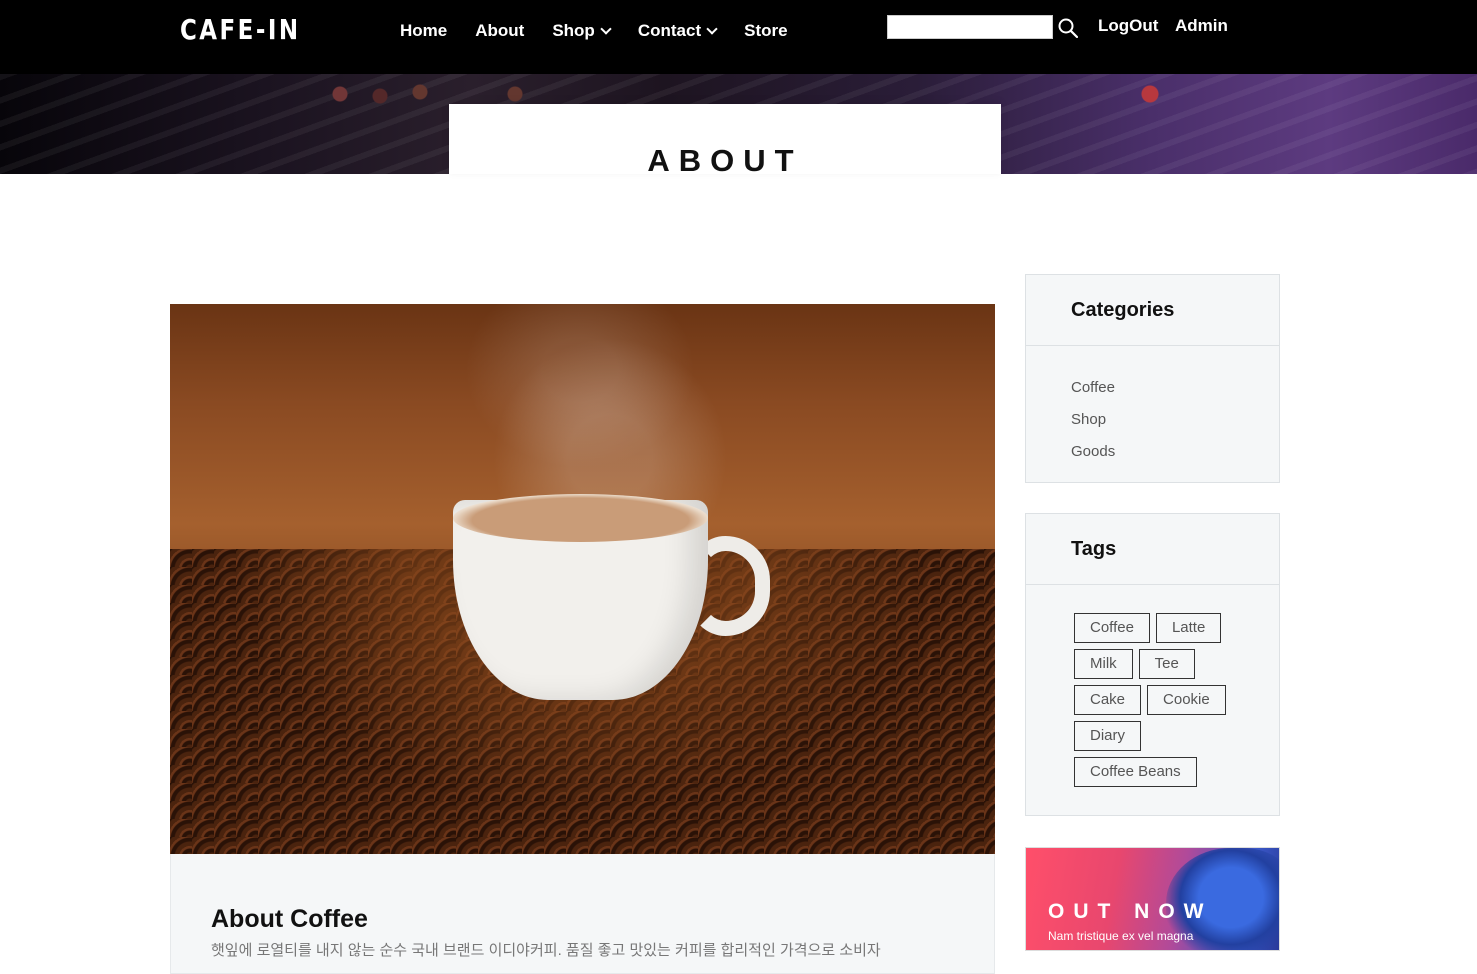 Image resolution: width=1477 pixels, height=974 pixels. I want to click on search-icon, so click(1068, 28).